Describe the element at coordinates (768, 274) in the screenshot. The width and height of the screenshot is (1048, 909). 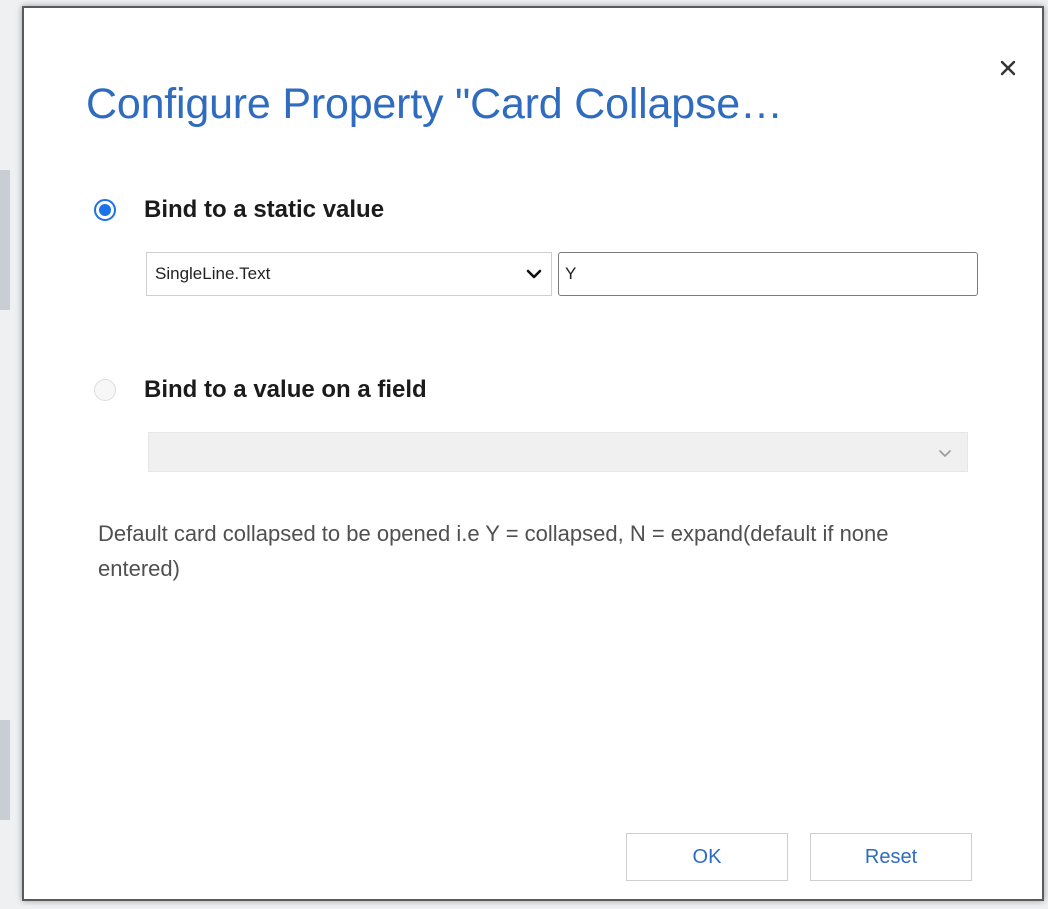
I see `static-value-input` at that location.